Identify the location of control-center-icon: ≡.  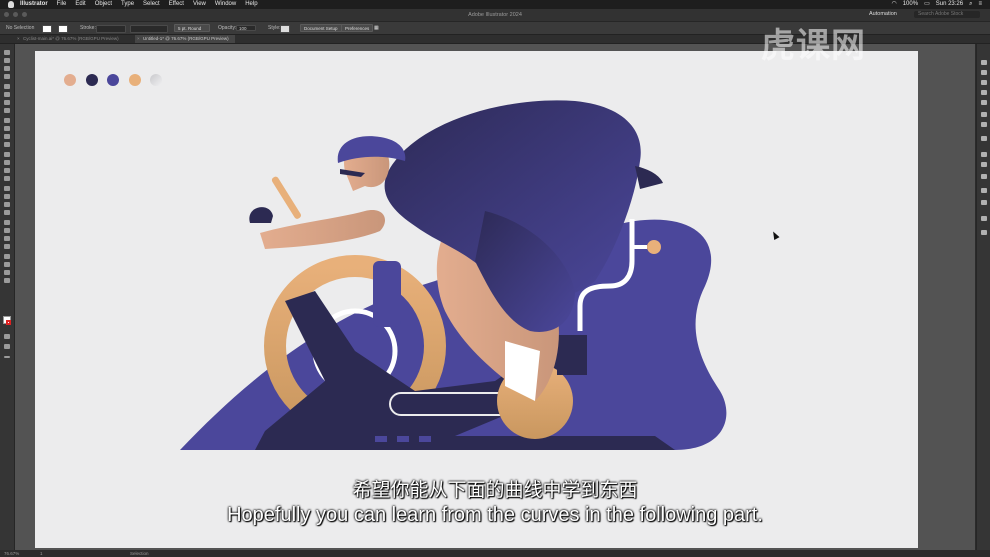
(980, 4).